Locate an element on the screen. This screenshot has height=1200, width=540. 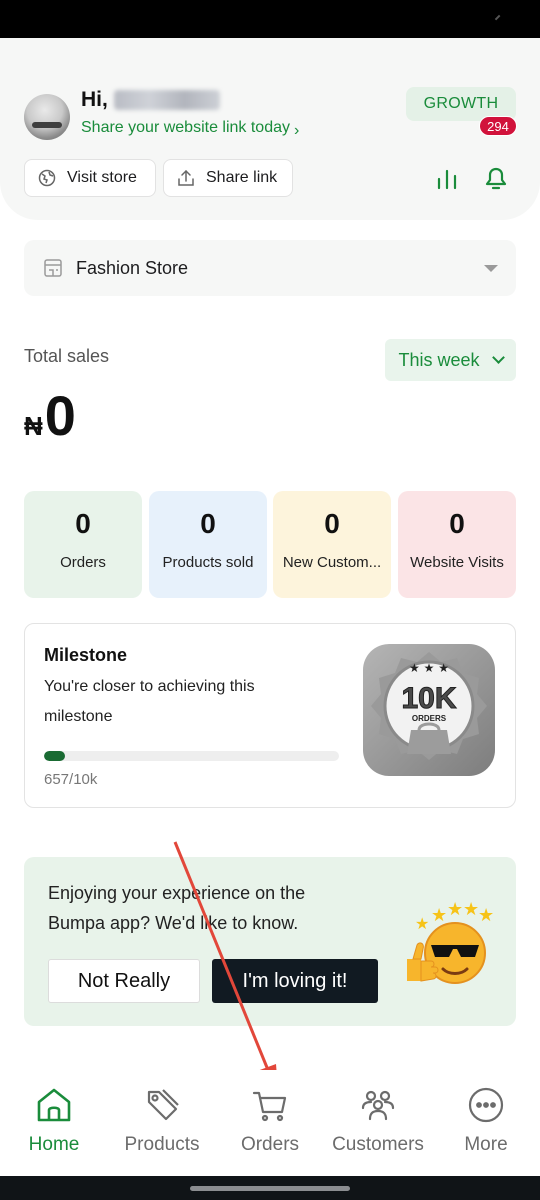
home-gesture-handle is located at coordinates (270, 1188).